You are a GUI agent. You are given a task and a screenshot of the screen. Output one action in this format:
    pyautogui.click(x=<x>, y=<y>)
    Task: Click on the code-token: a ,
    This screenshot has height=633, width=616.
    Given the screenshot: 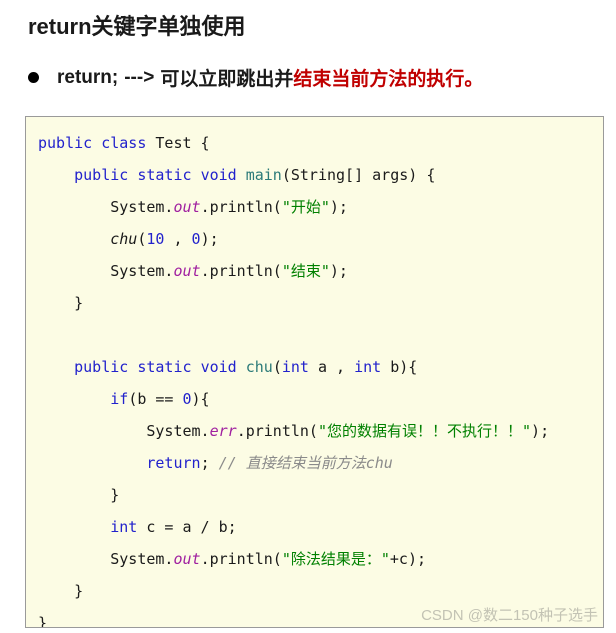 What is the action you would take?
    pyautogui.click(x=331, y=367)
    